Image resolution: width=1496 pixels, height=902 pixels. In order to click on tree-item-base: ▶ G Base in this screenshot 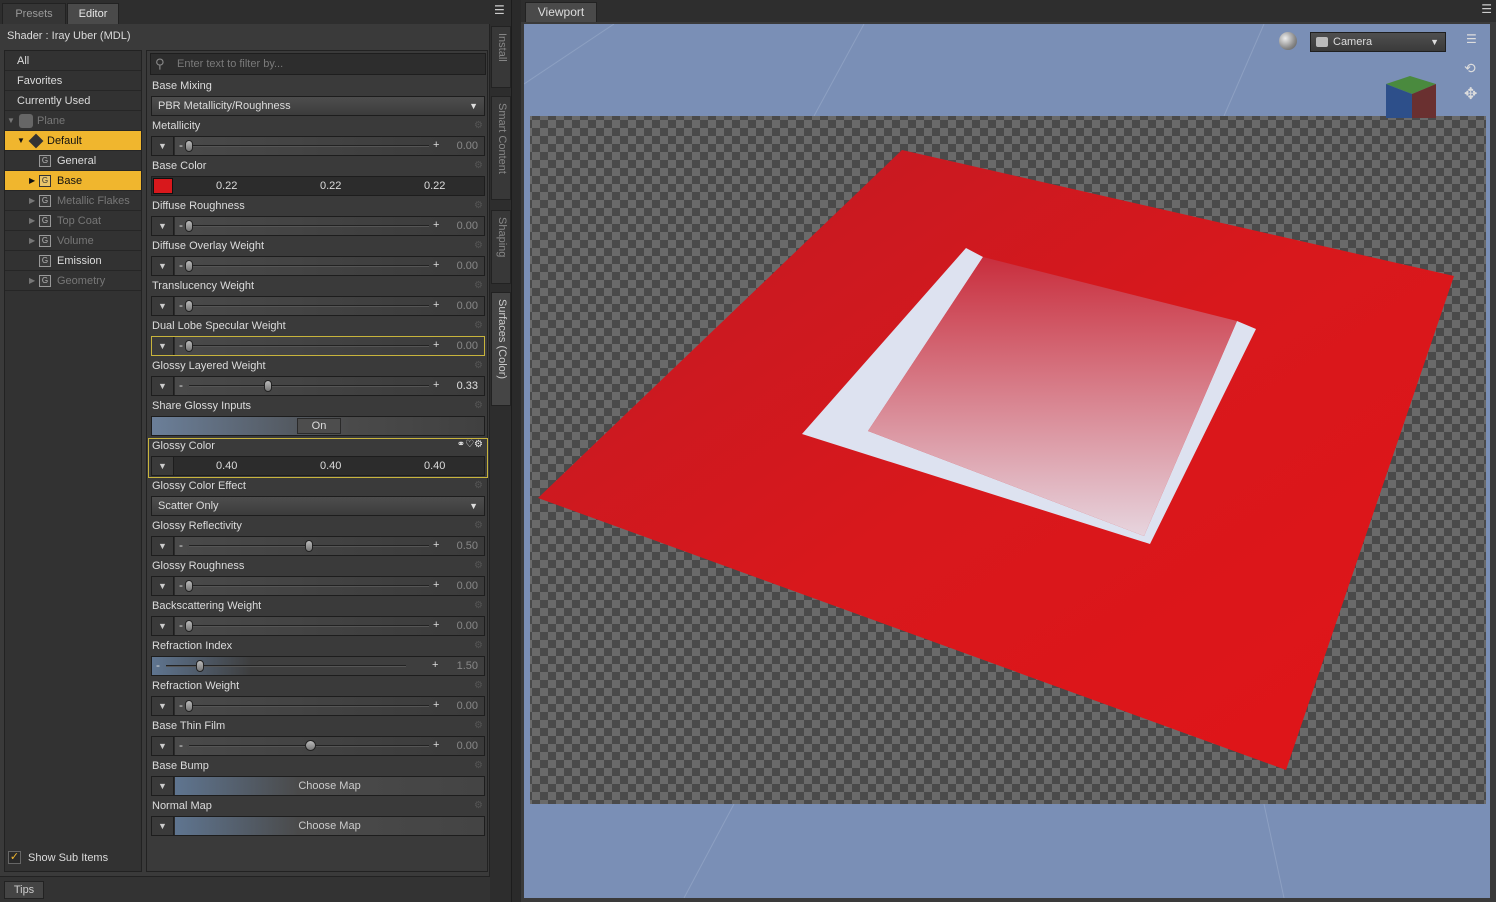, I will do `click(73, 181)`.